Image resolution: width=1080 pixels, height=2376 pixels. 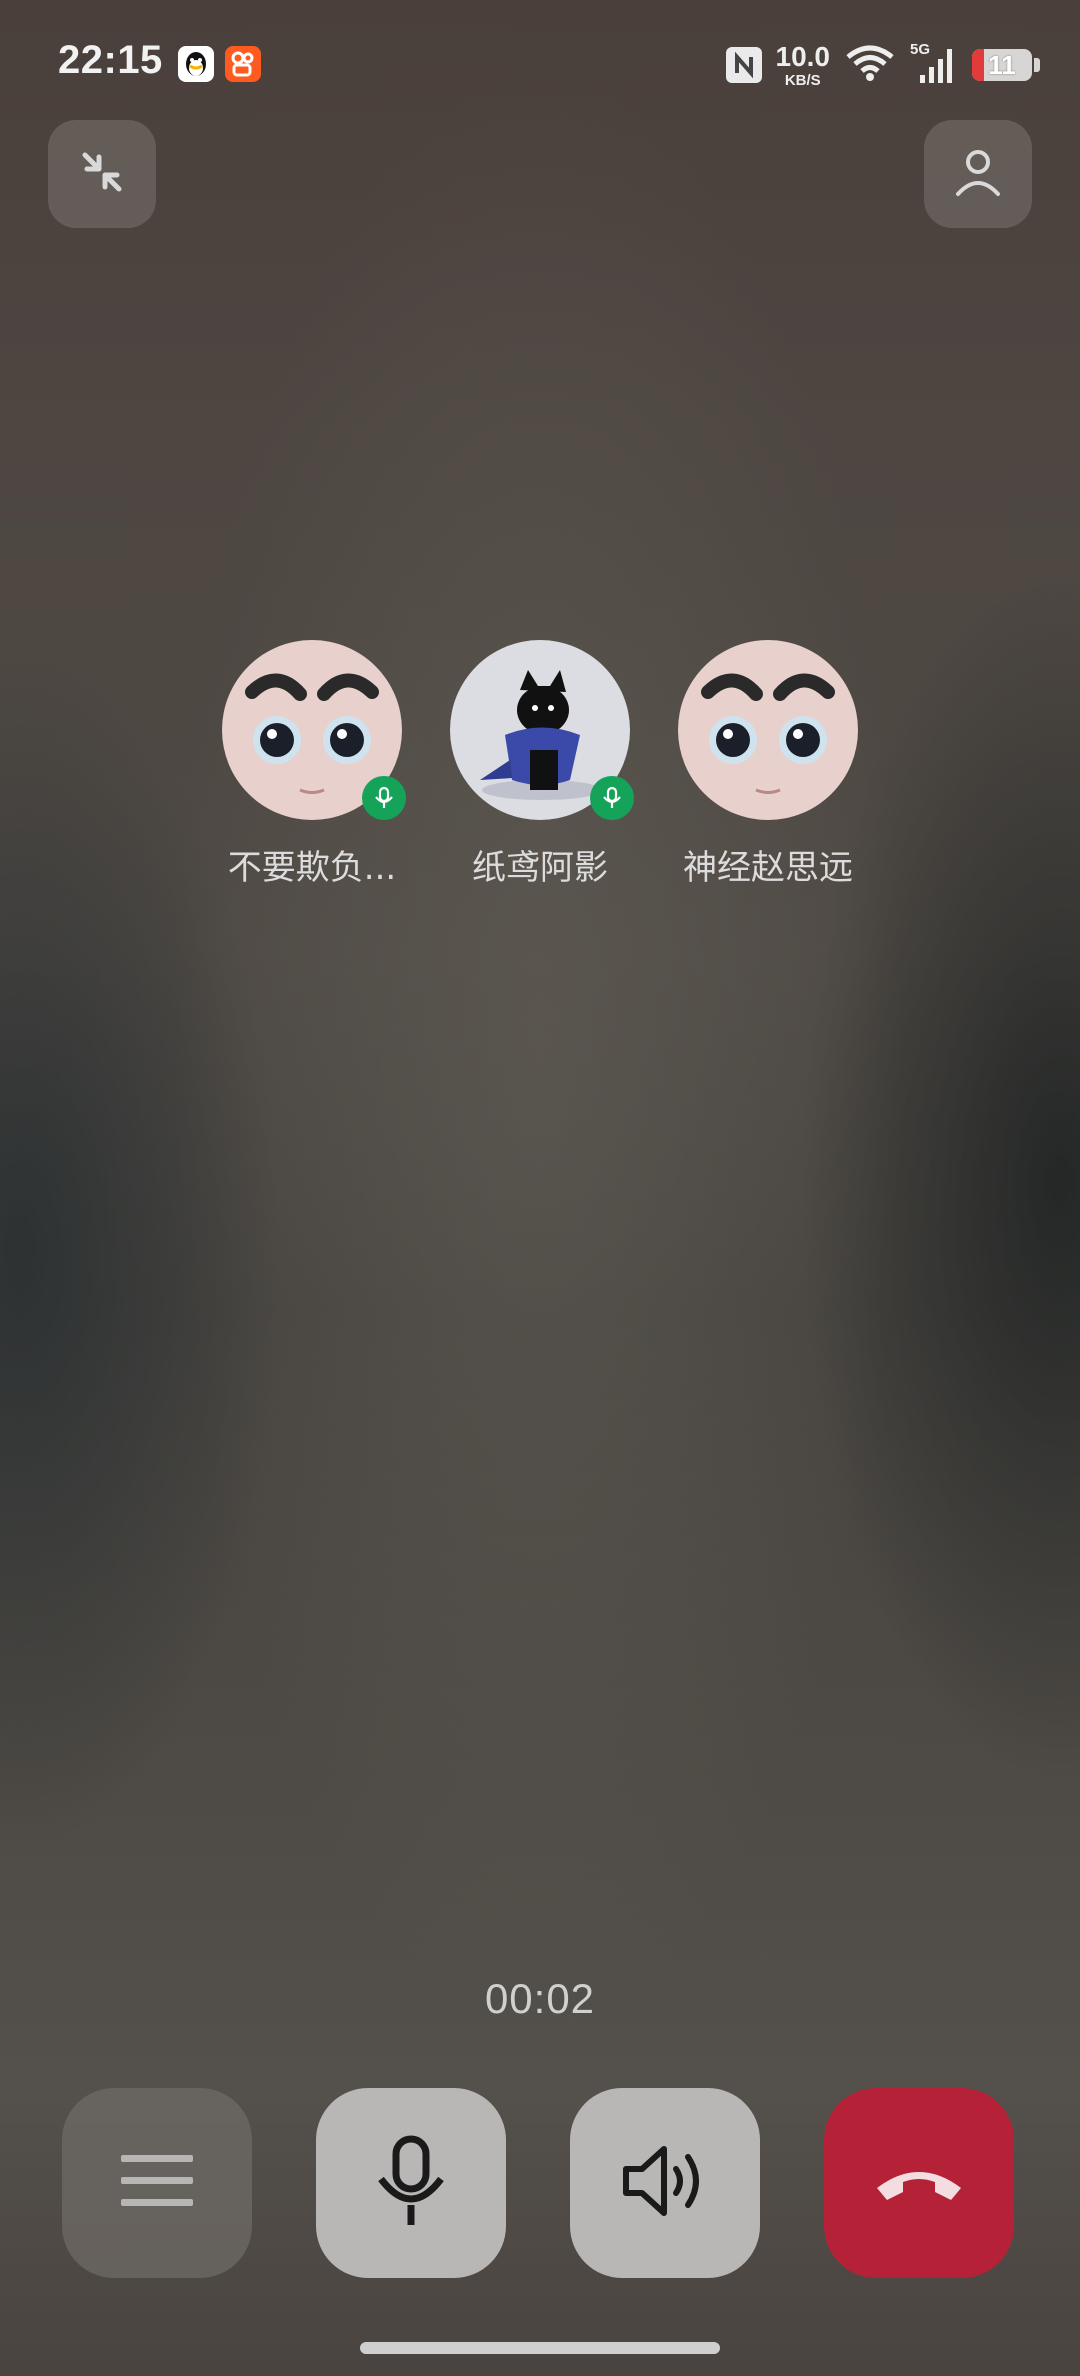 What do you see at coordinates (540, 60) in the screenshot?
I see `status-bar: 22:15 10.0 KB/S 5G 11` at bounding box center [540, 60].